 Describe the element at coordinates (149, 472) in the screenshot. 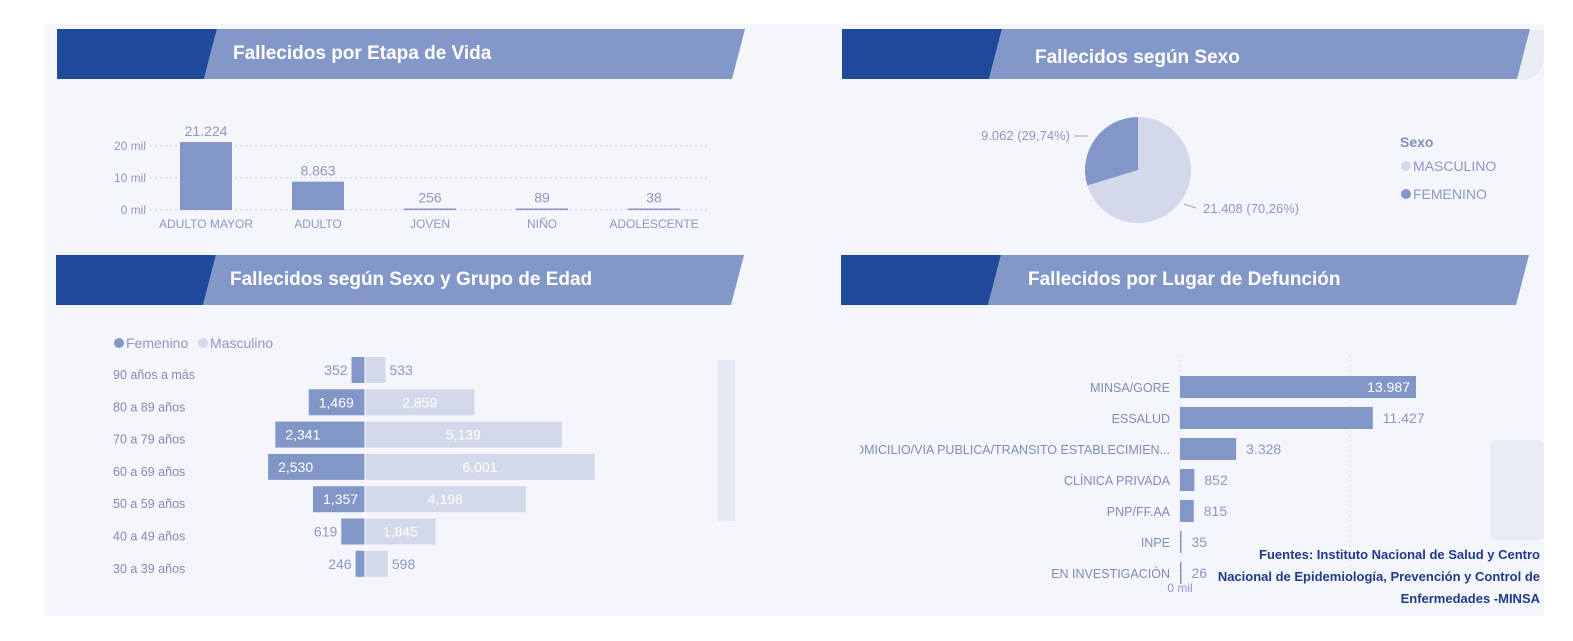

I see `y-category-label: 60 a 69 años` at that location.